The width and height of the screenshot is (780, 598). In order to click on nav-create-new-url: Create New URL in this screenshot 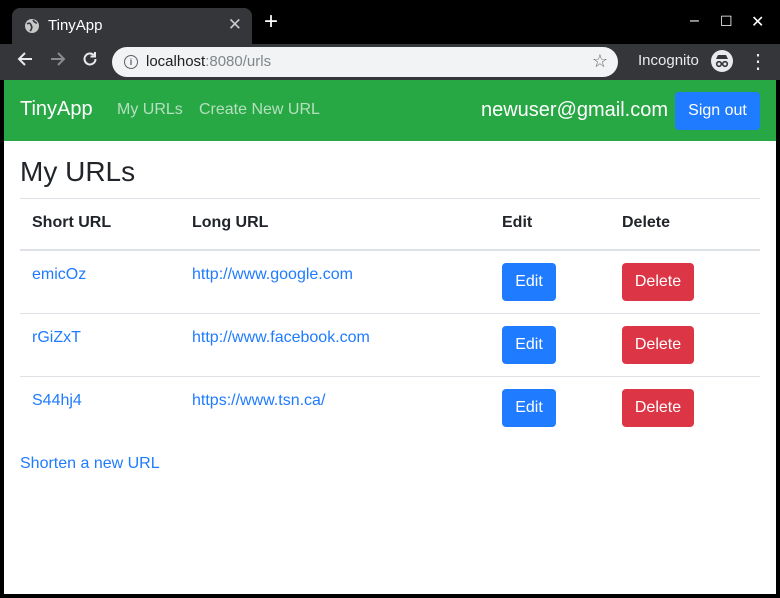, I will do `click(259, 110)`.